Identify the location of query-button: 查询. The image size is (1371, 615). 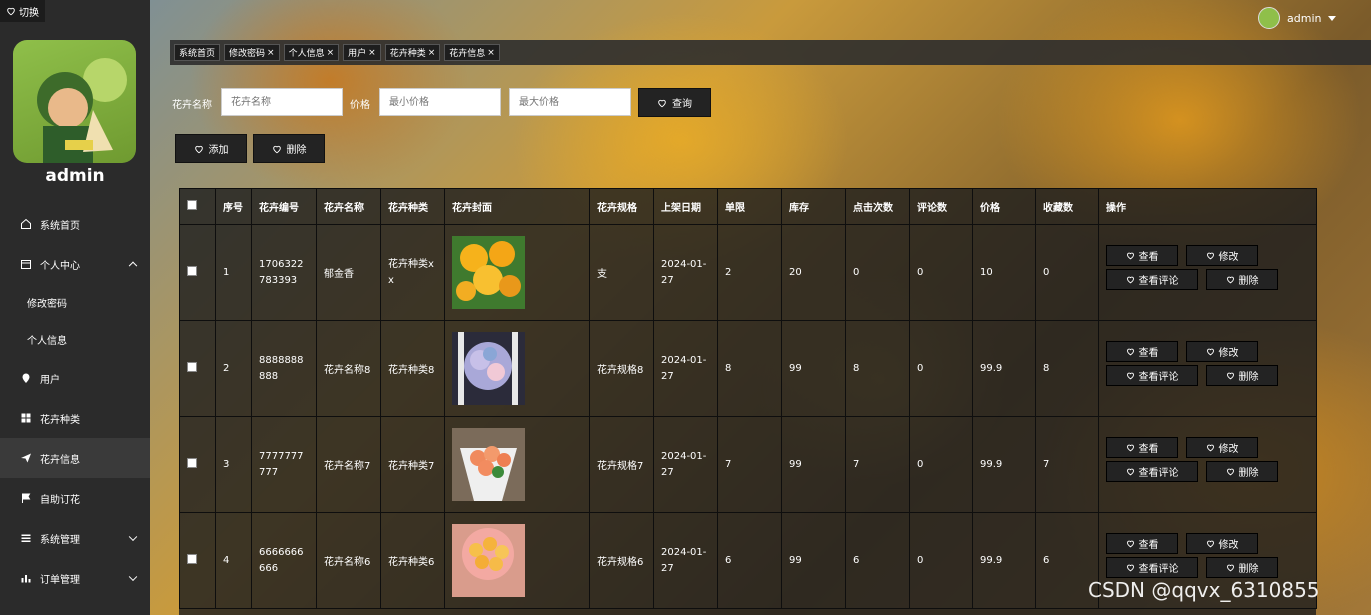
(674, 102).